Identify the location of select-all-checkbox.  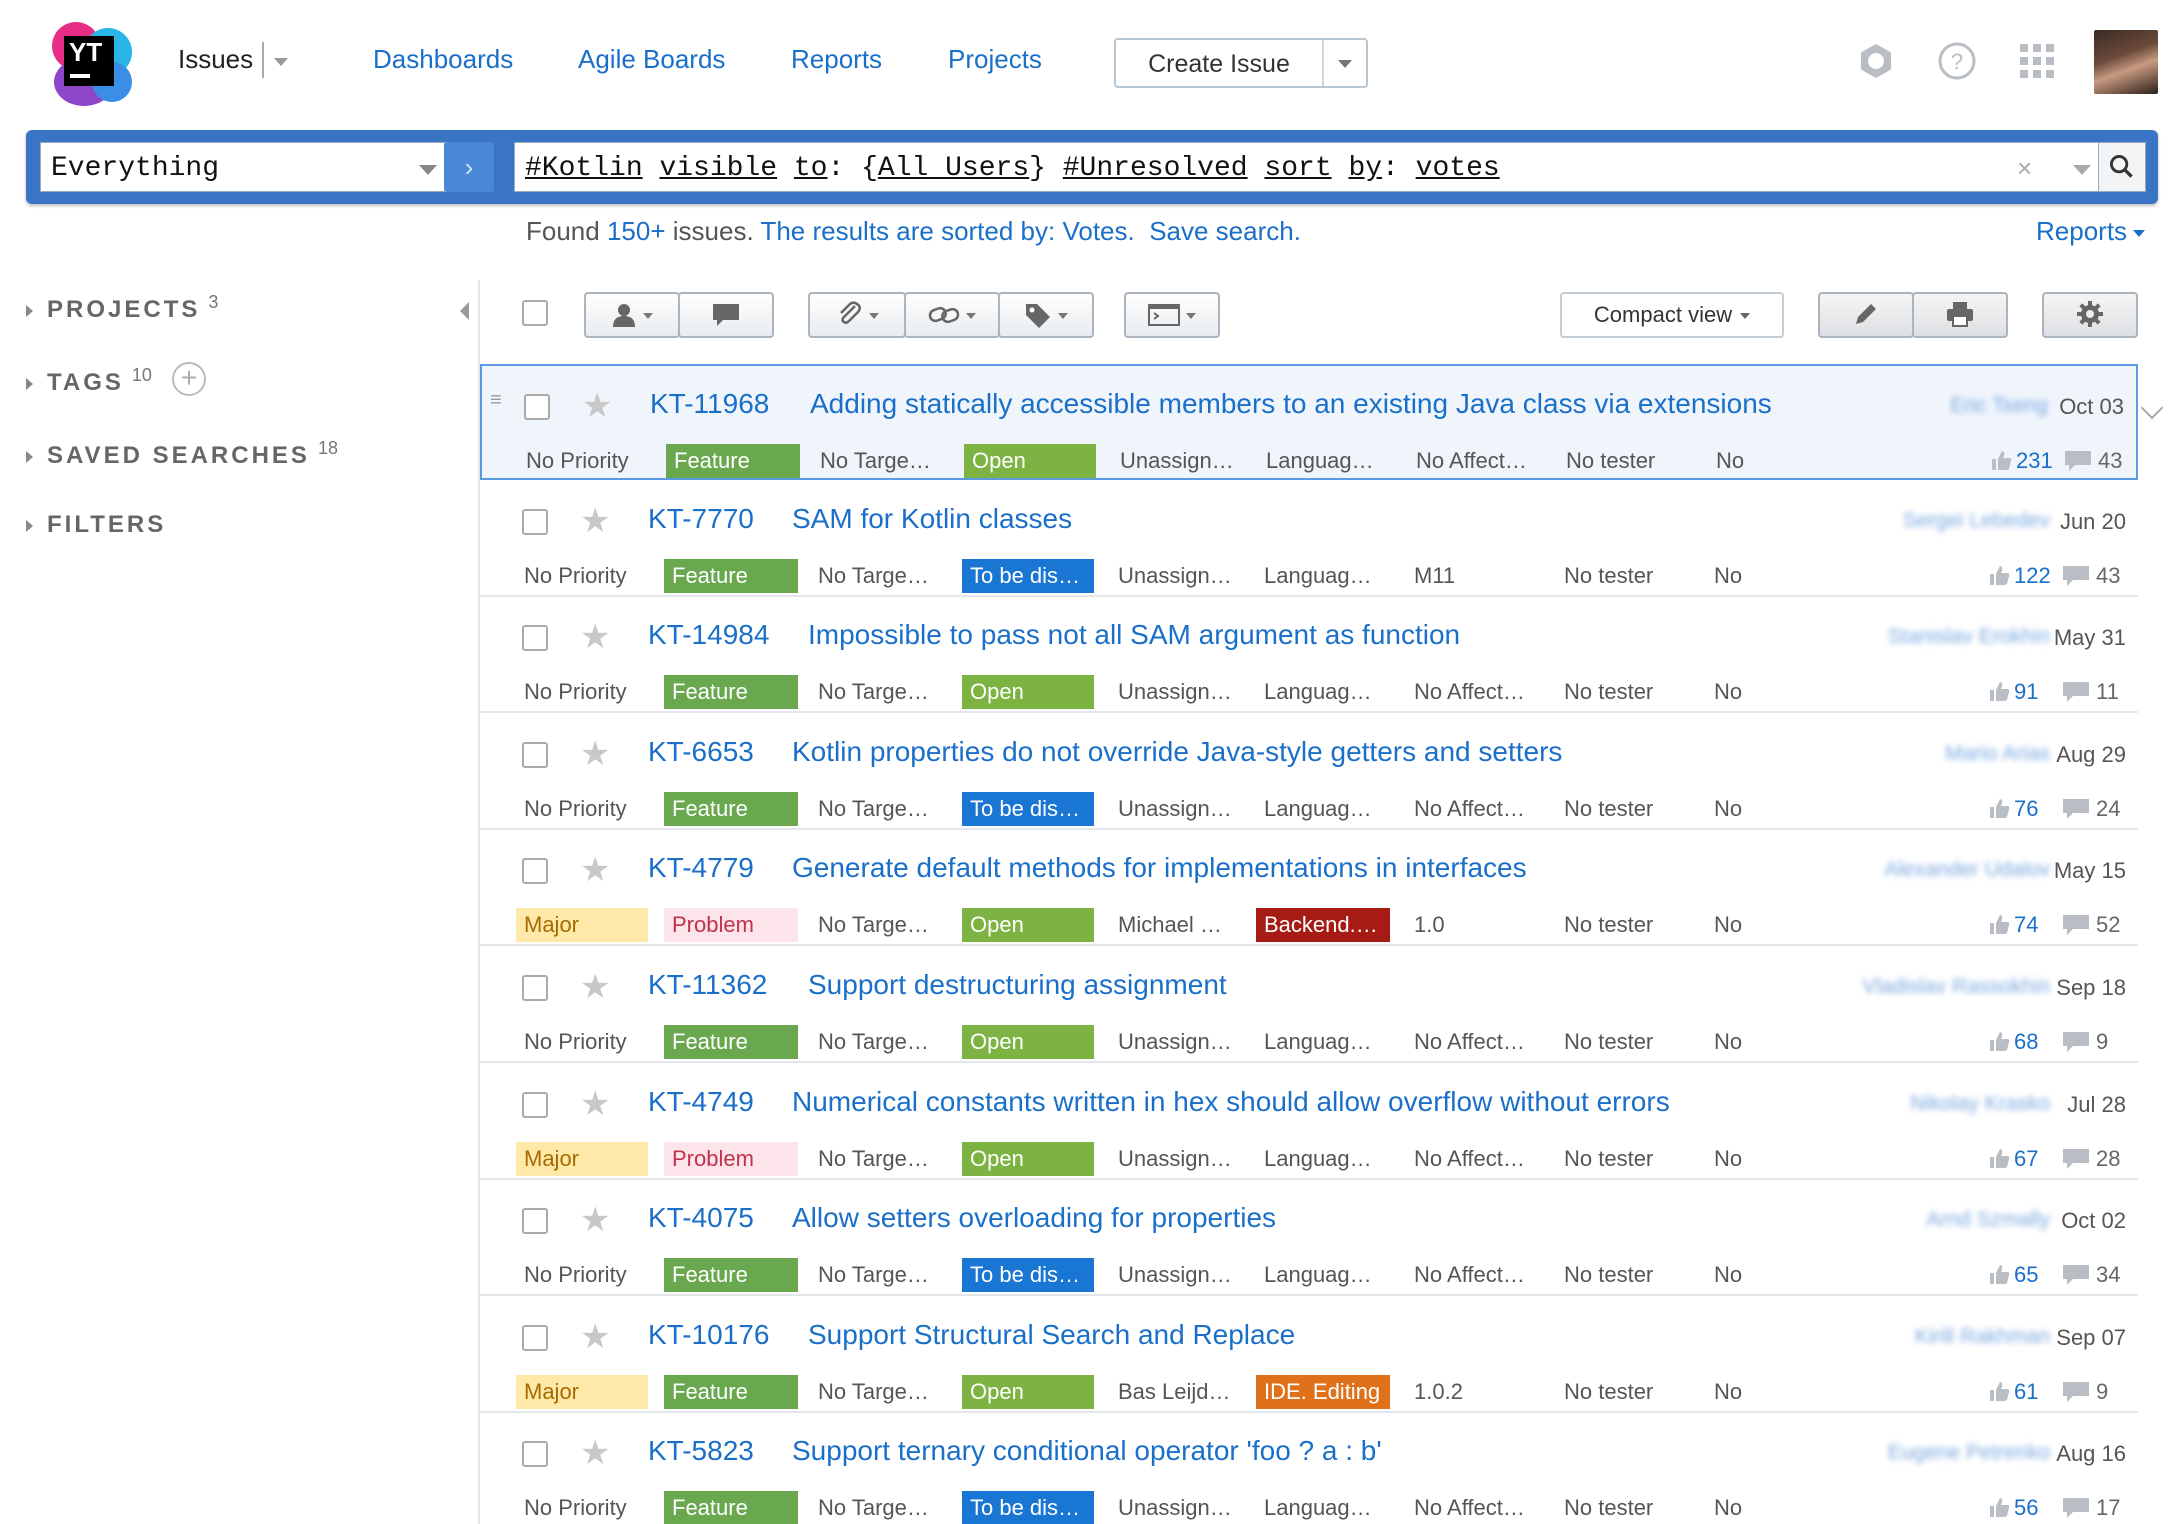
(535, 313).